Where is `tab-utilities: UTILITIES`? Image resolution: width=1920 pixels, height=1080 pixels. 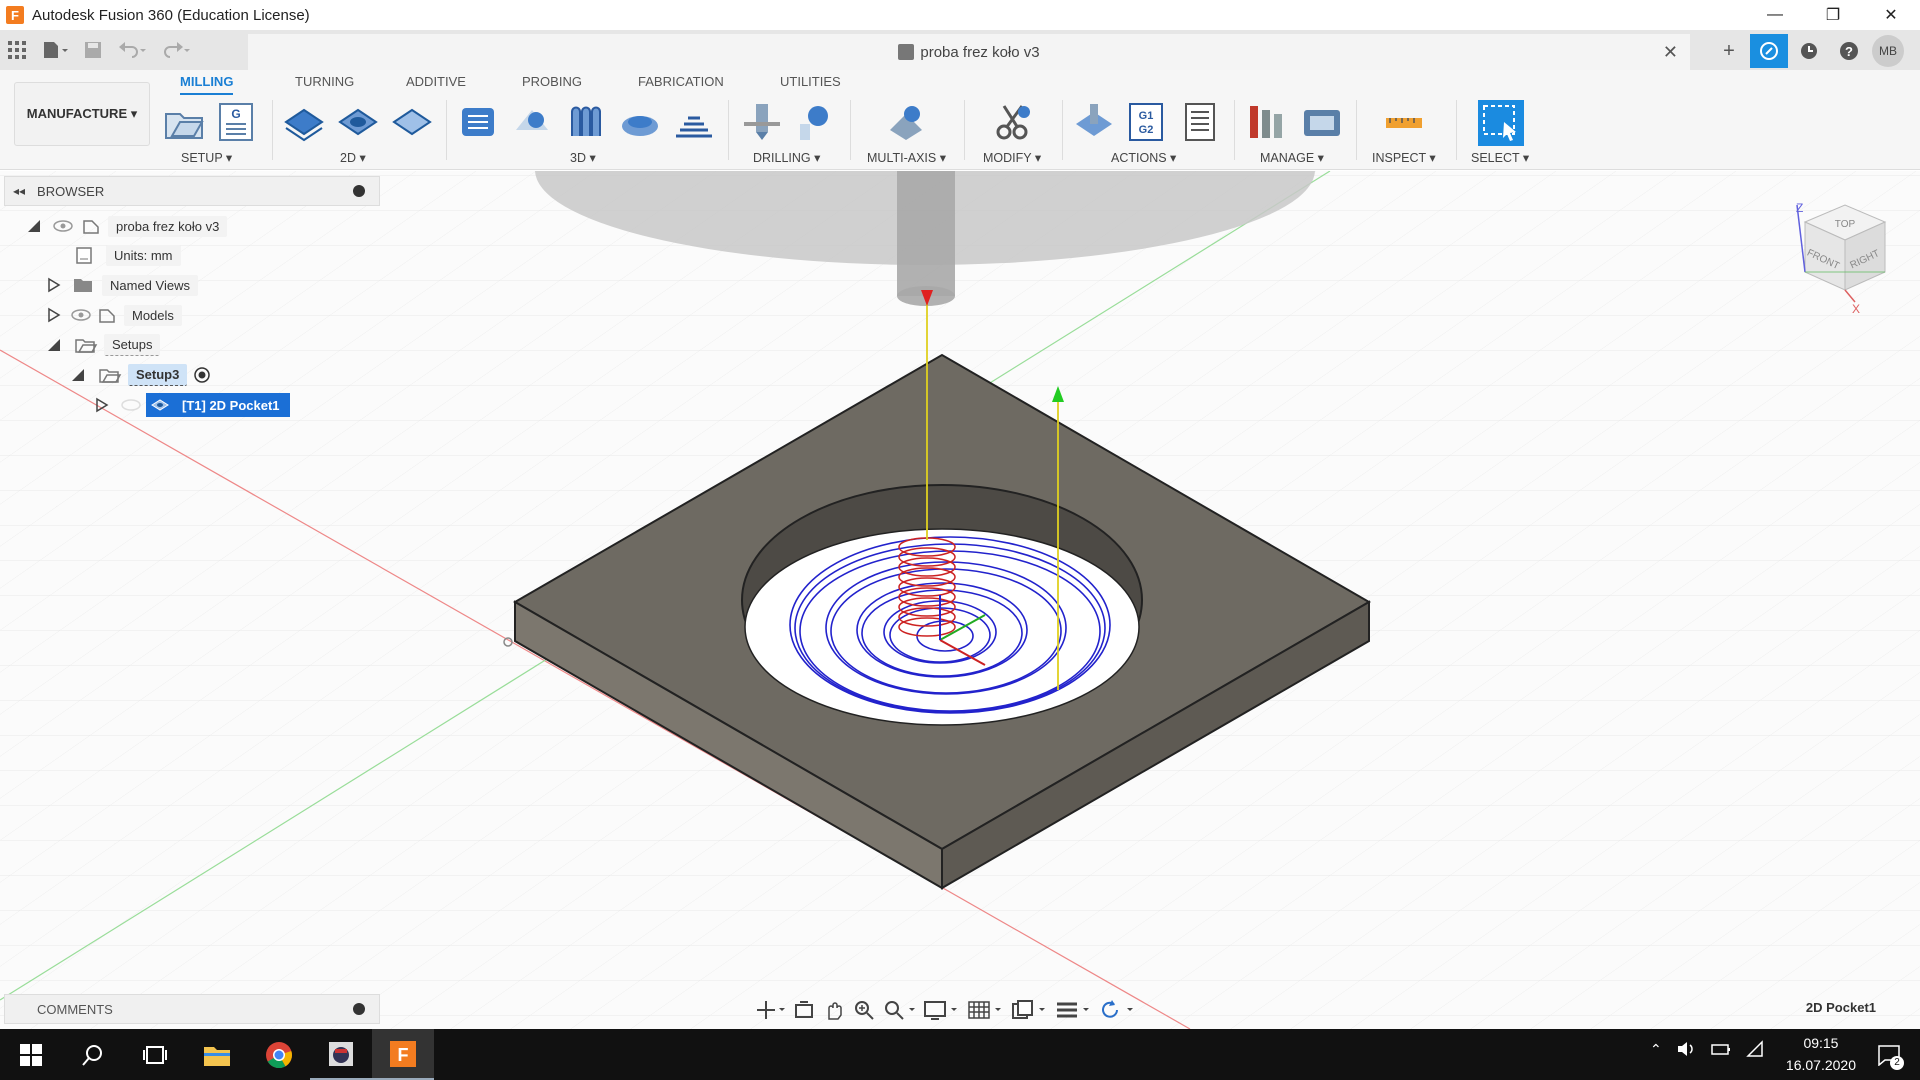
tab-utilities: UTILITIES is located at coordinates (810, 81).